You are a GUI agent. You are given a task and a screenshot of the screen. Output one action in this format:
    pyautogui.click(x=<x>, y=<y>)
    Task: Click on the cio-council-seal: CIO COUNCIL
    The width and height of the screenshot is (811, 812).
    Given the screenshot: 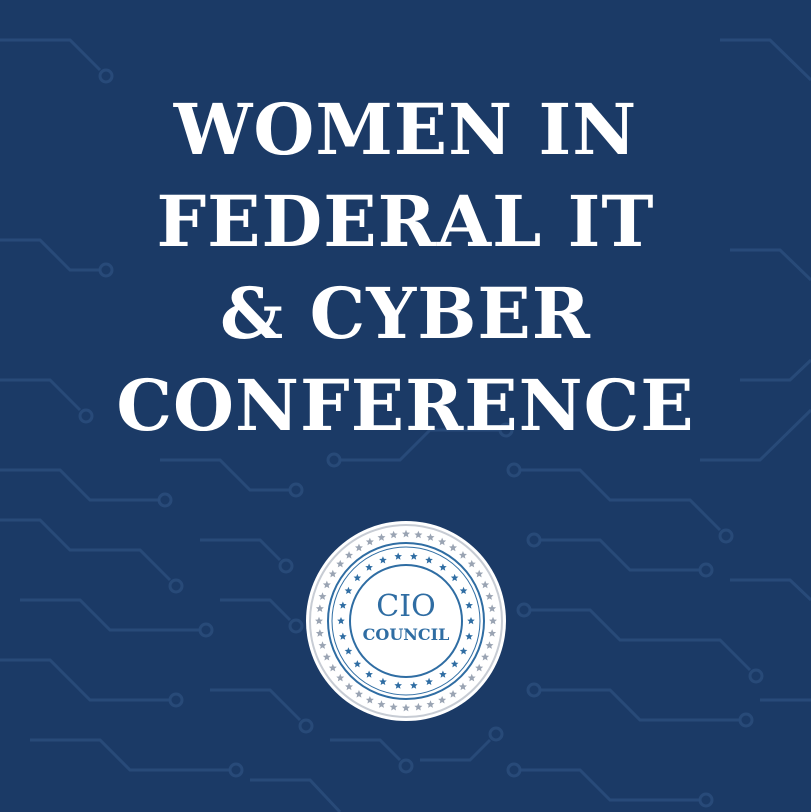 What is the action you would take?
    pyautogui.click(x=406, y=621)
    